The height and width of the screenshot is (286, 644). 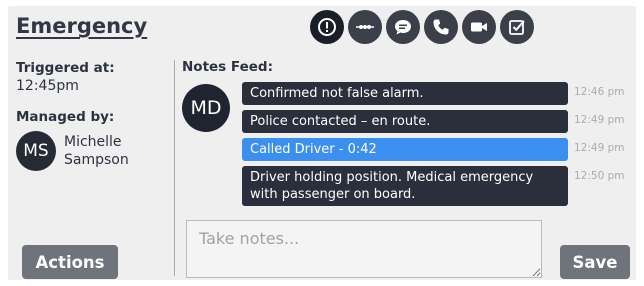 I want to click on manager-name: Michelle Sampson, so click(x=96, y=151).